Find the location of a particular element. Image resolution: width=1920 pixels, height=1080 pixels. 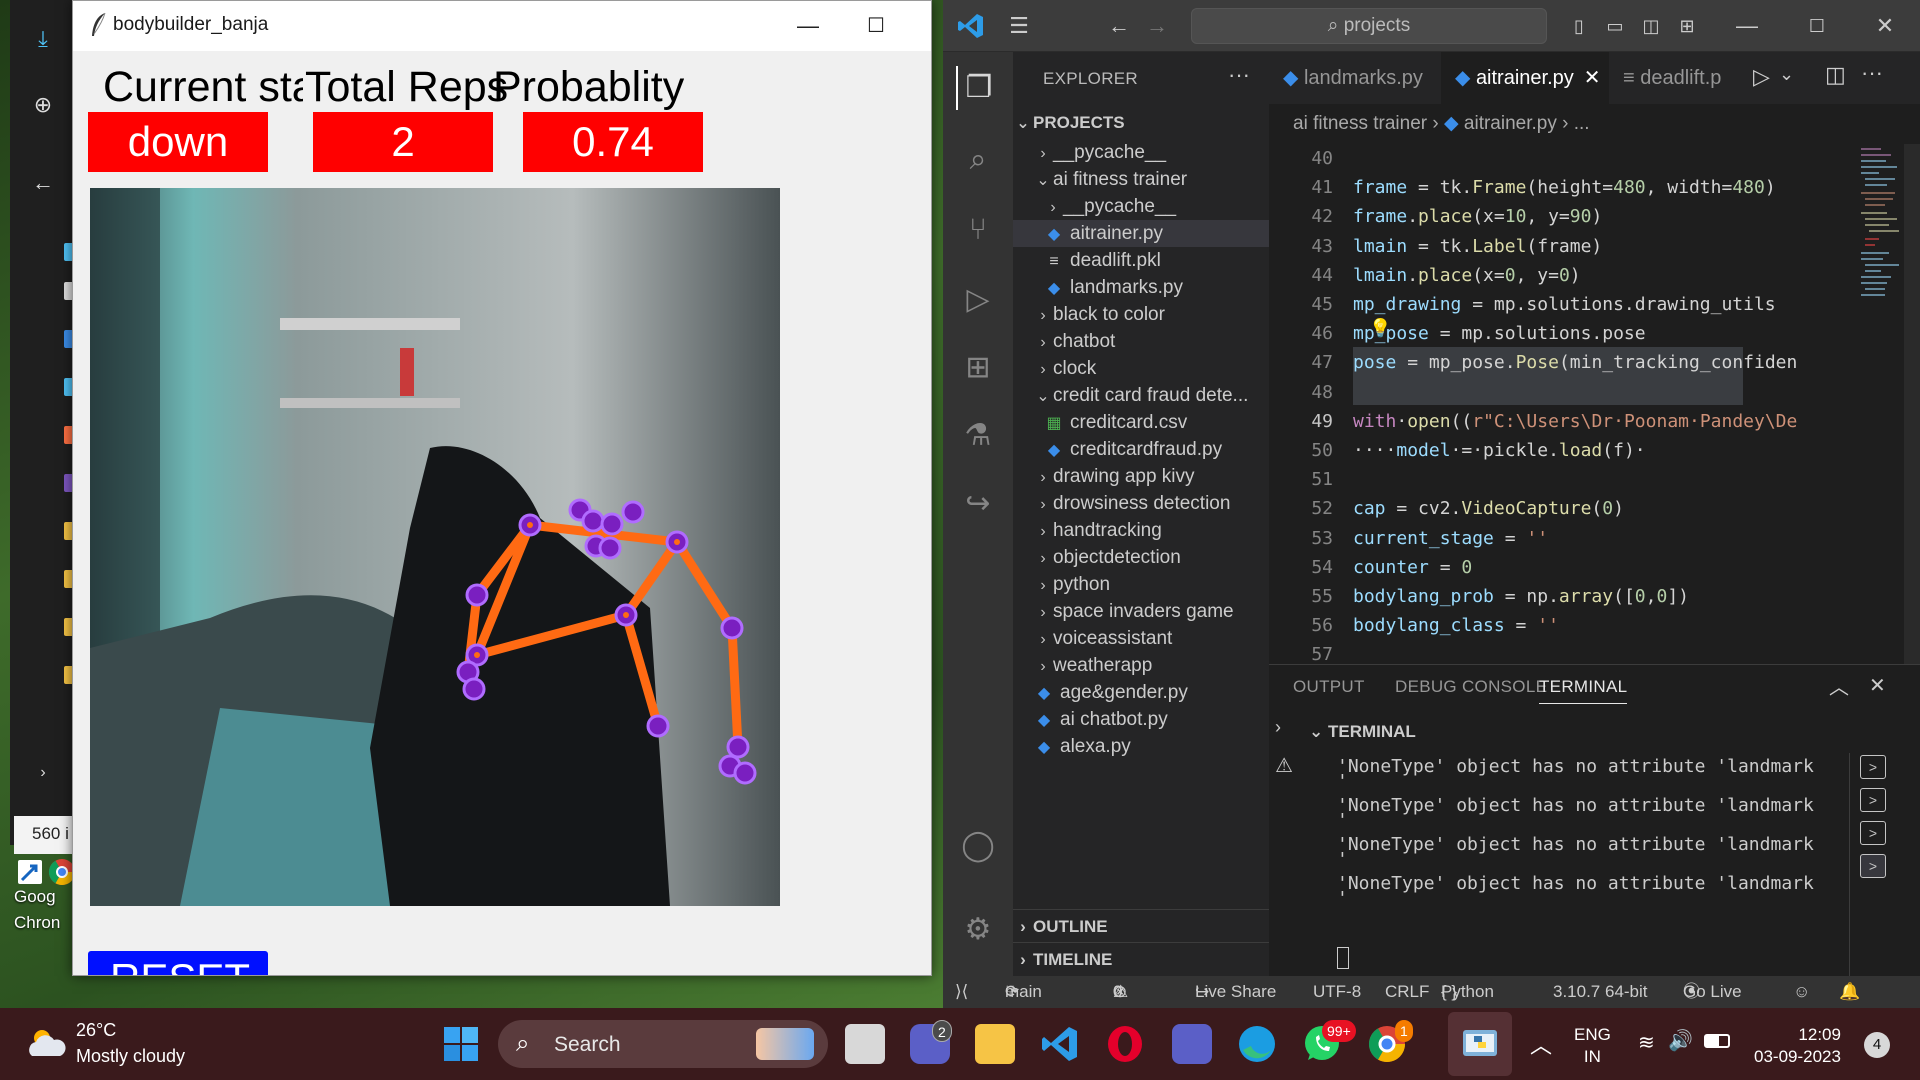

tree-folder: › python is located at coordinates (1141, 584).